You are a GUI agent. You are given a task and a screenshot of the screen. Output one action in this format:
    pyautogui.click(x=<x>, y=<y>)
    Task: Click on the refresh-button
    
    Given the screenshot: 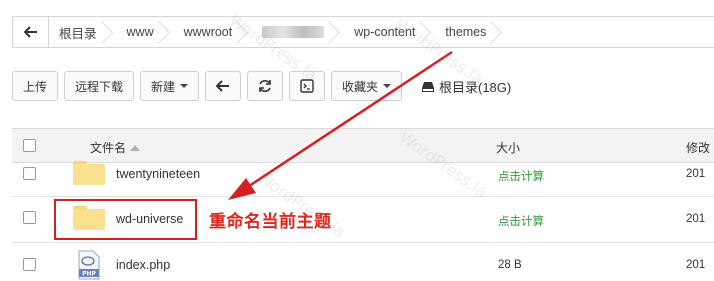 What is the action you would take?
    pyautogui.click(x=265, y=86)
    